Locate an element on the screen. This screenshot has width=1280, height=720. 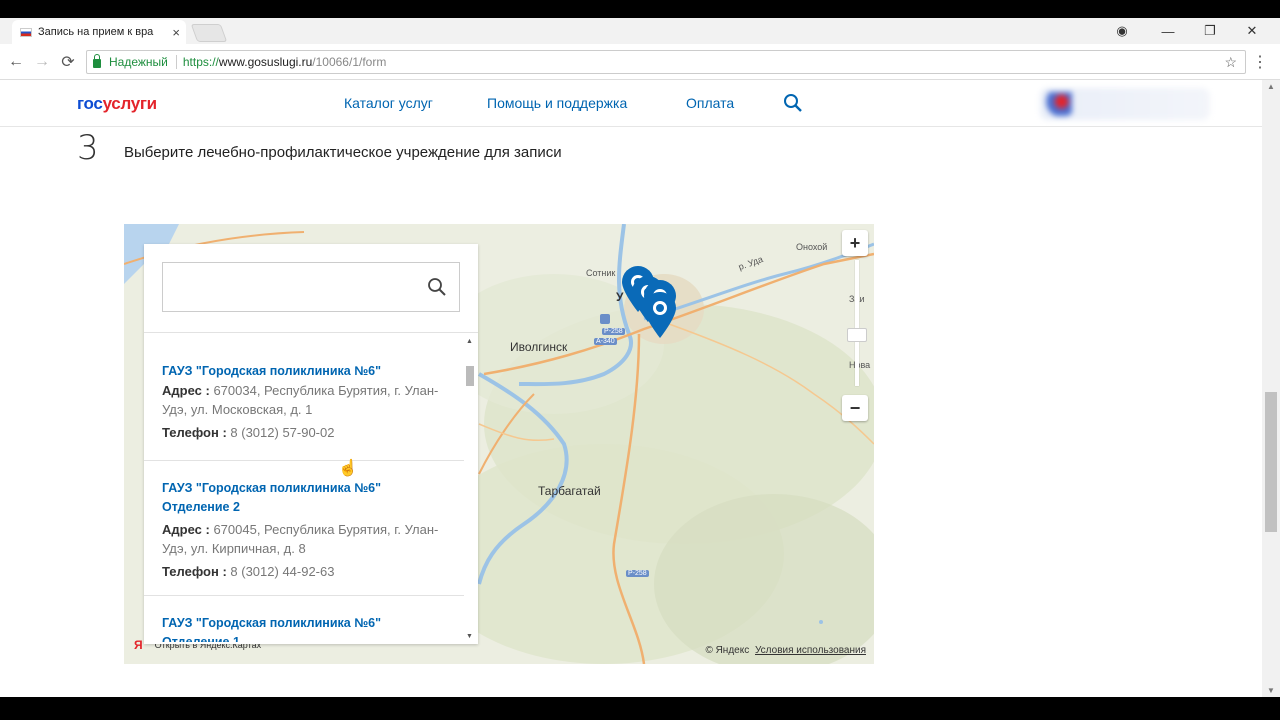
letterbox-bottom is located at coordinates (640, 708).